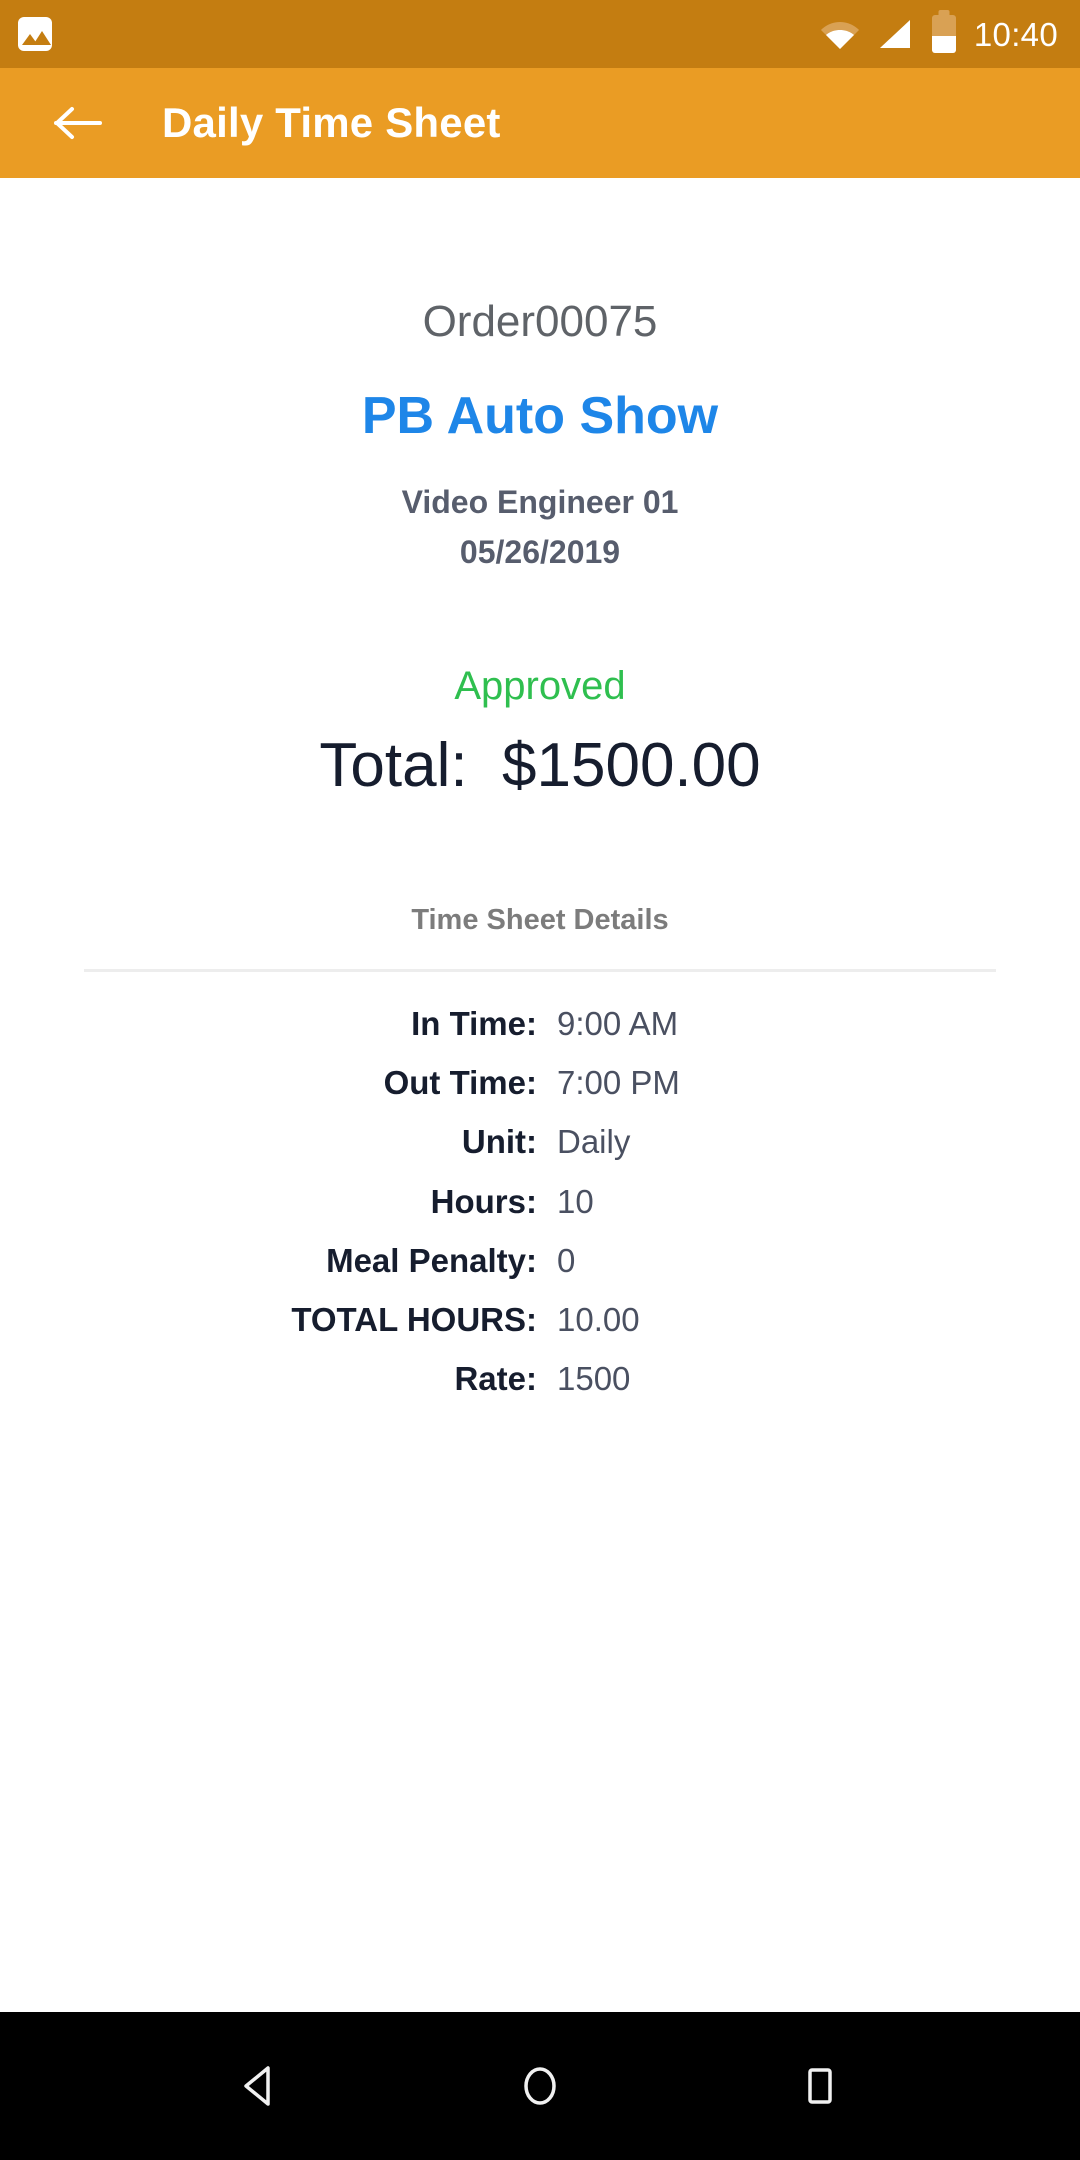 This screenshot has width=1080, height=2160. Describe the element at coordinates (495, 1379) in the screenshot. I see `detail-label: Rate:` at that location.